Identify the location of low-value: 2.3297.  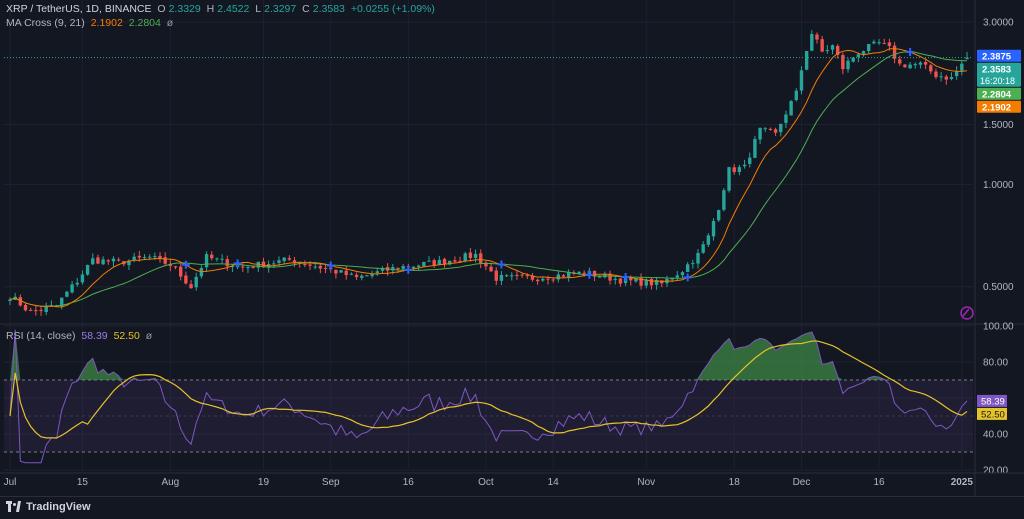
(280, 9).